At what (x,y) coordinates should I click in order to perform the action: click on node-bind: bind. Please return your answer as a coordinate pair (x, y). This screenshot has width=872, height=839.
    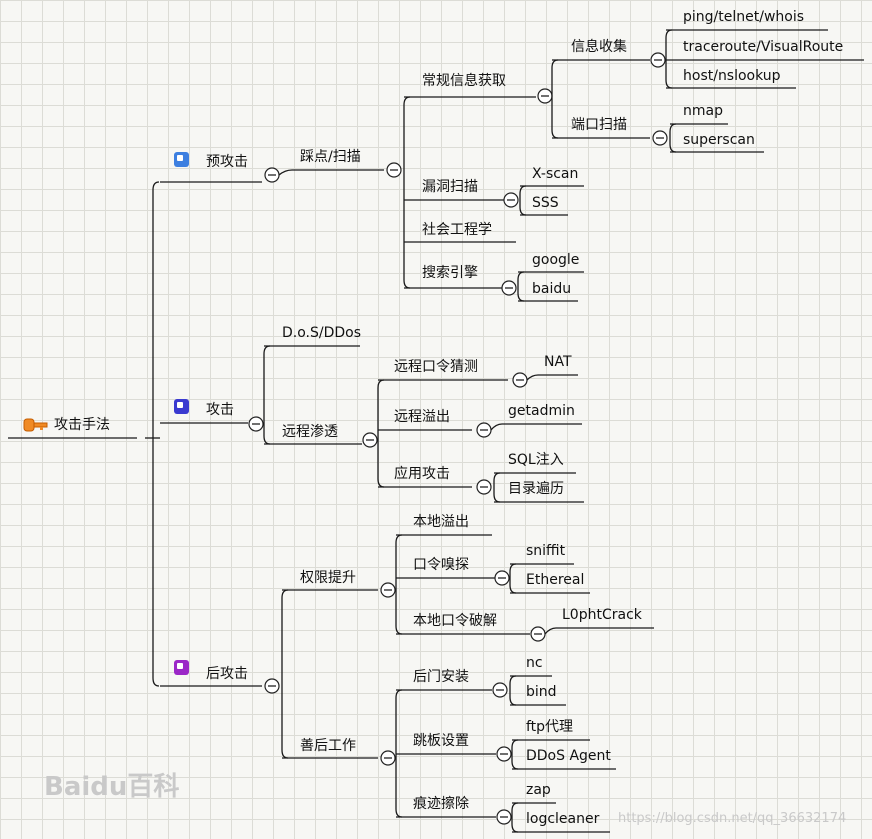
    Looking at the image, I should click on (541, 692).